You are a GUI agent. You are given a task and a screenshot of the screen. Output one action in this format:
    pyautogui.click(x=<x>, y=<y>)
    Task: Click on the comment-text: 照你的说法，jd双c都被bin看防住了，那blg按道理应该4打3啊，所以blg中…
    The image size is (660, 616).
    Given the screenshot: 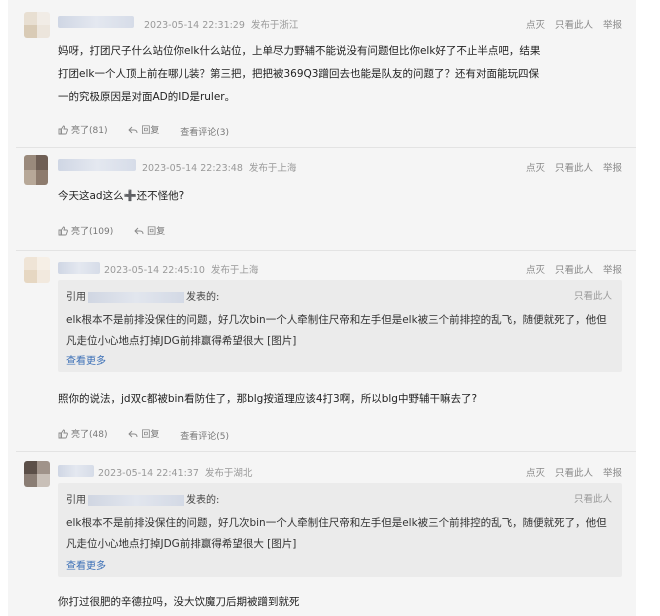 What is the action you would take?
    pyautogui.click(x=268, y=399)
    